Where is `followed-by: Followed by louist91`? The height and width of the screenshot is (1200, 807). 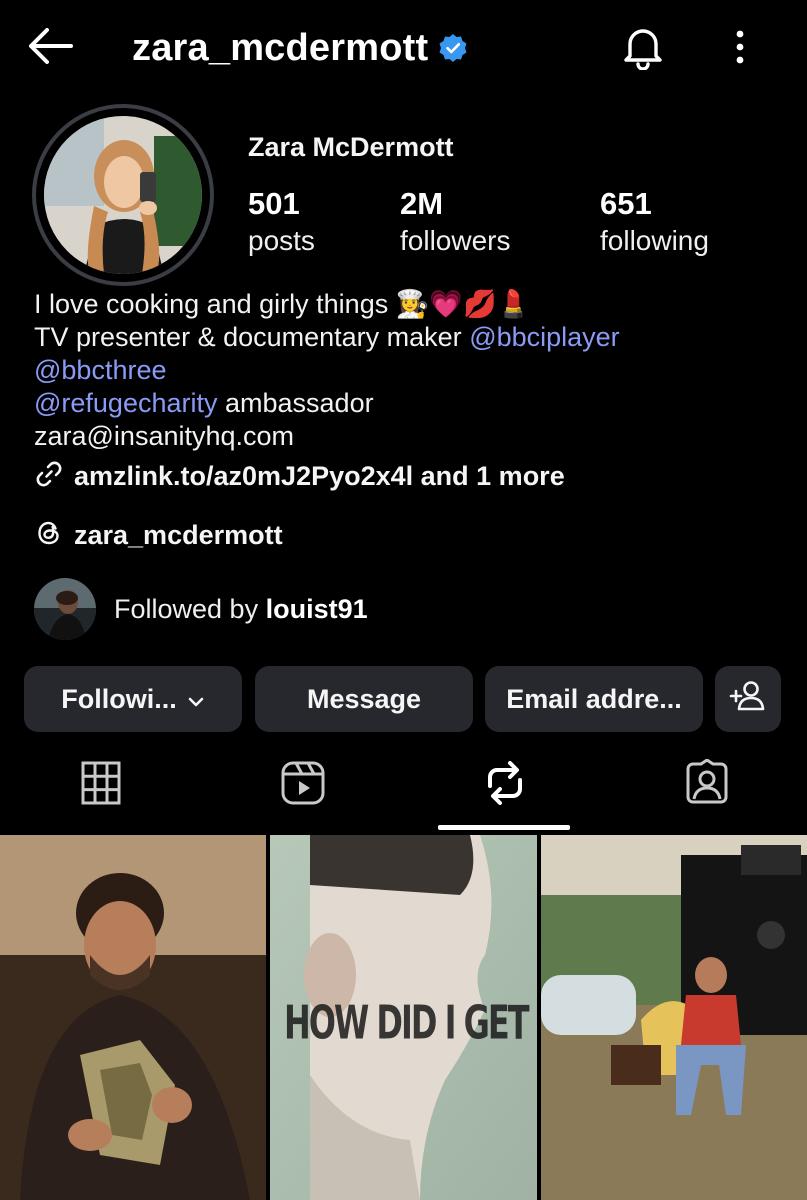 followed-by: Followed by louist91 is located at coordinates (201, 609).